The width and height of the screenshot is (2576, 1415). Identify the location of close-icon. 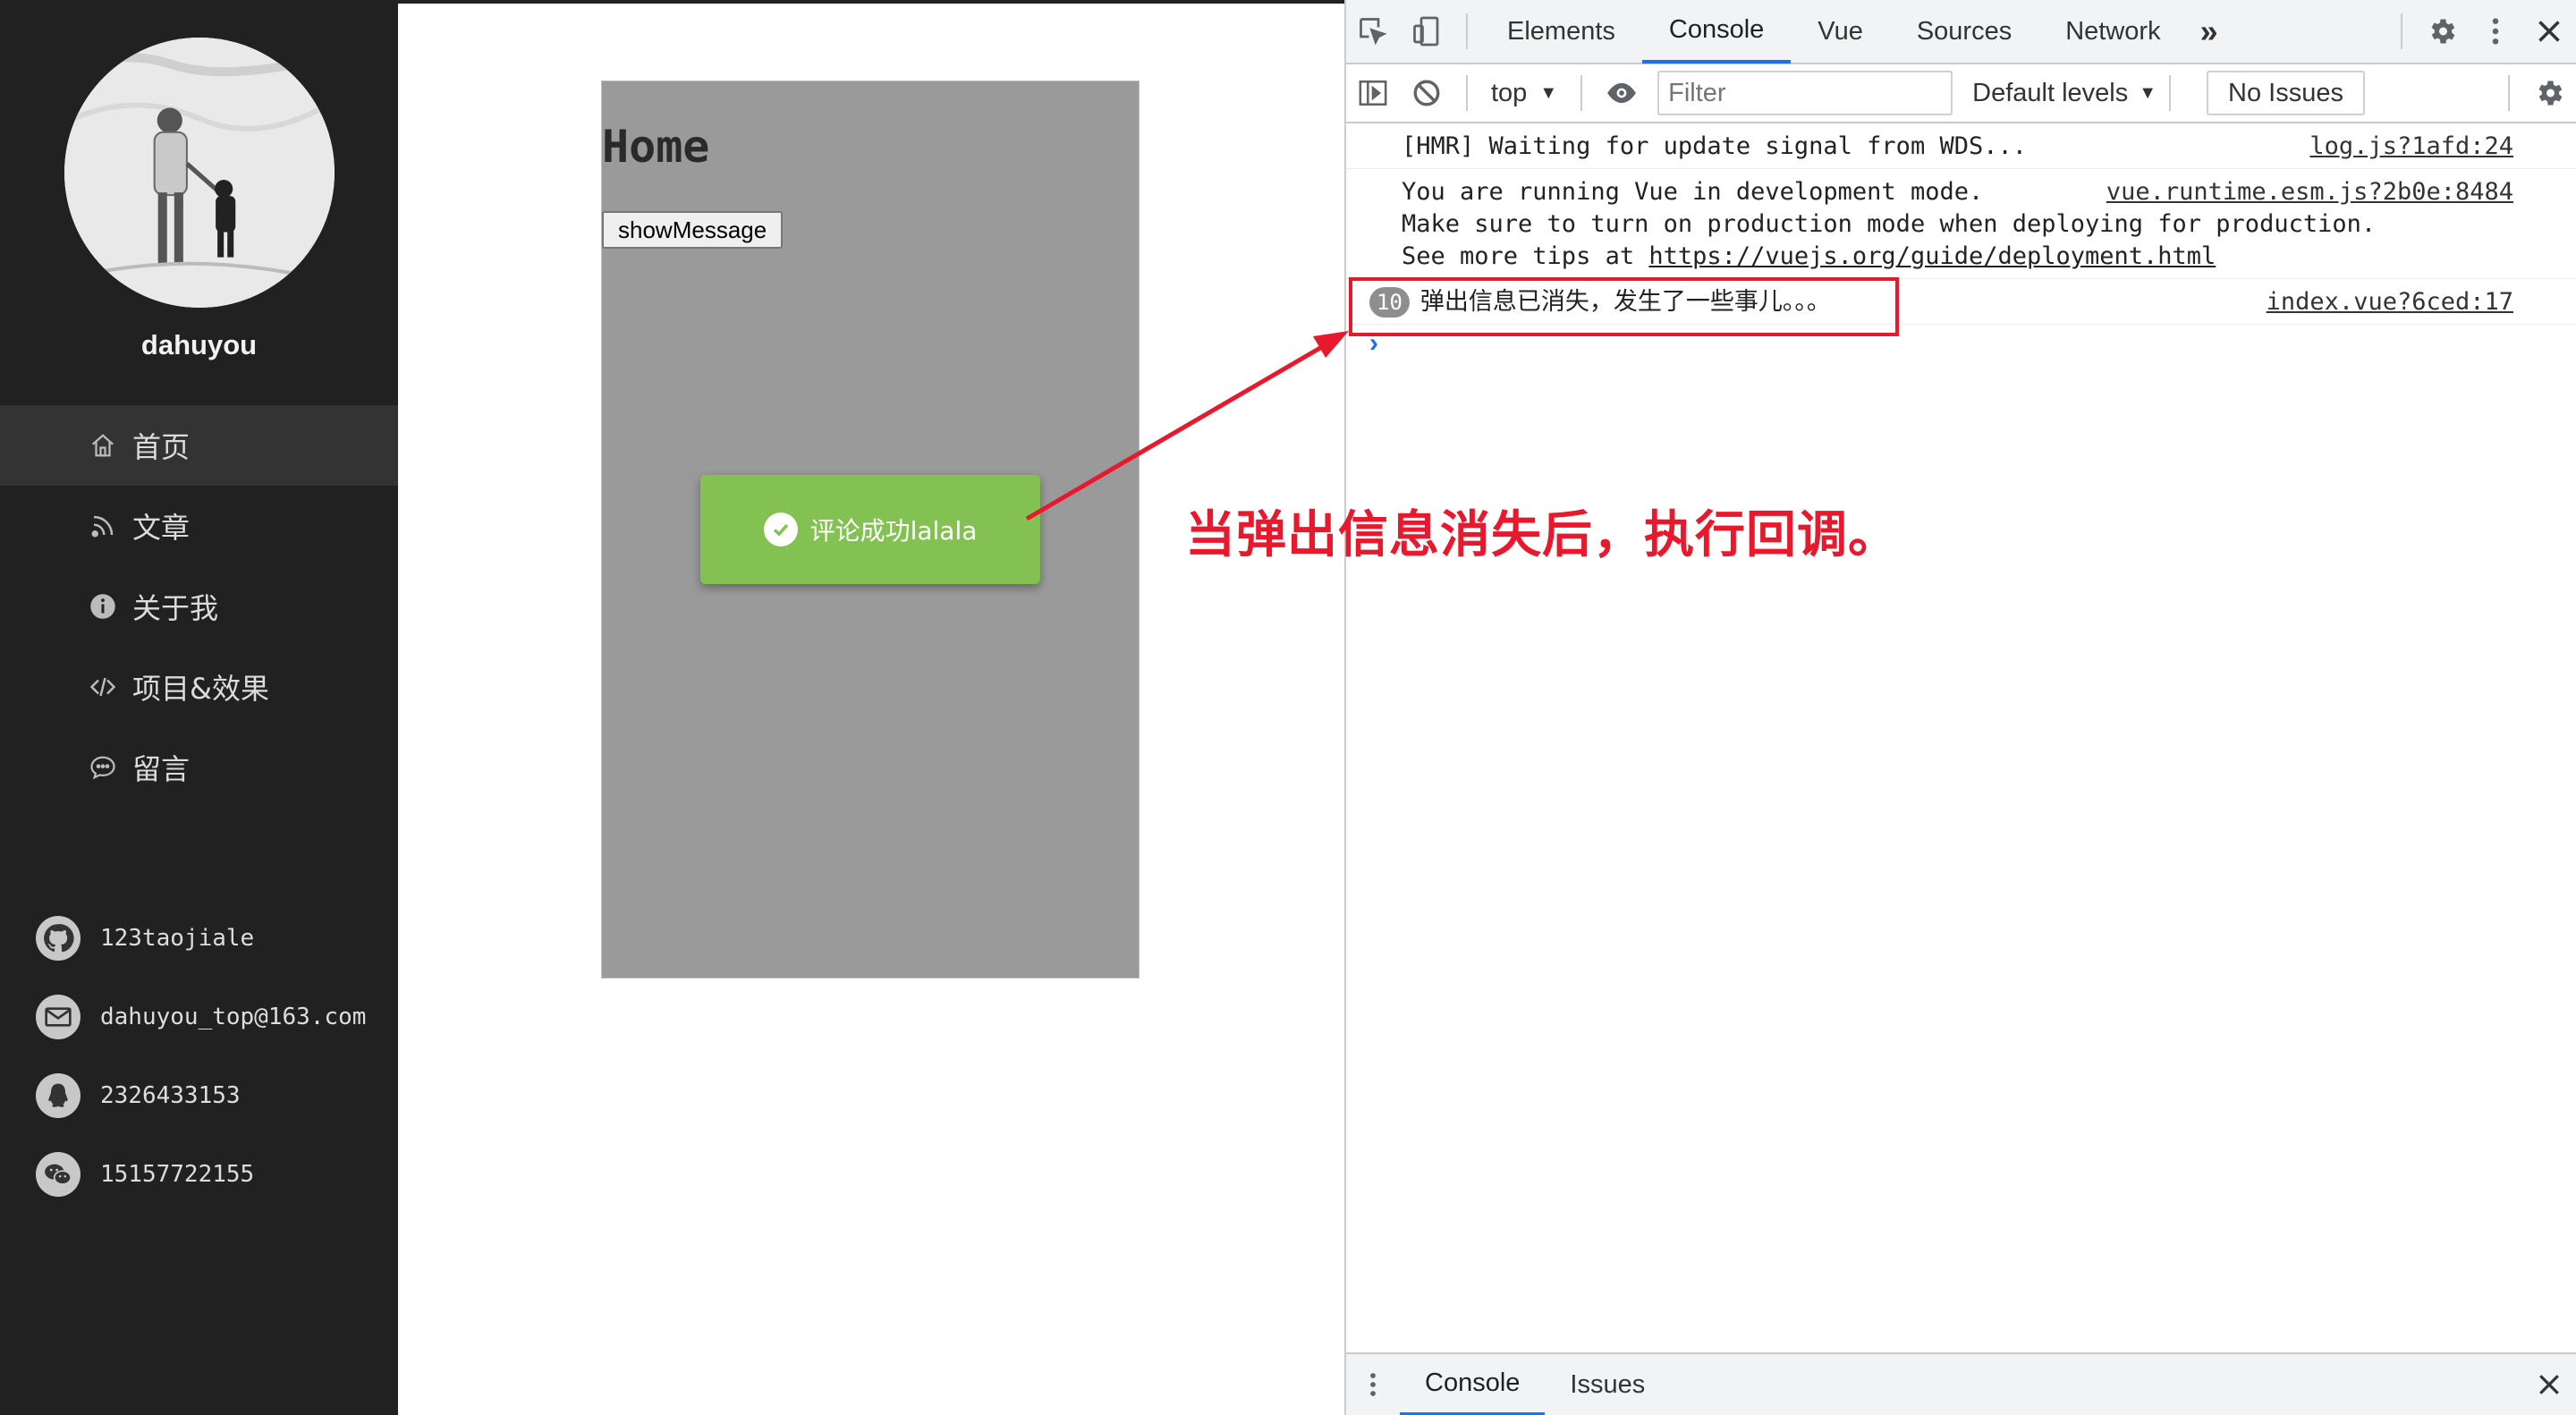
(2549, 32).